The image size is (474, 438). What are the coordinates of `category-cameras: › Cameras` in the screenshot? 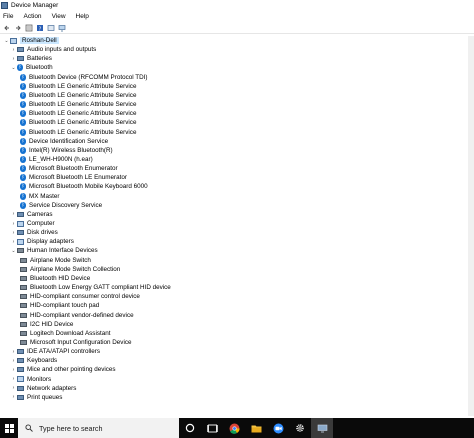 It's located at (31, 214).